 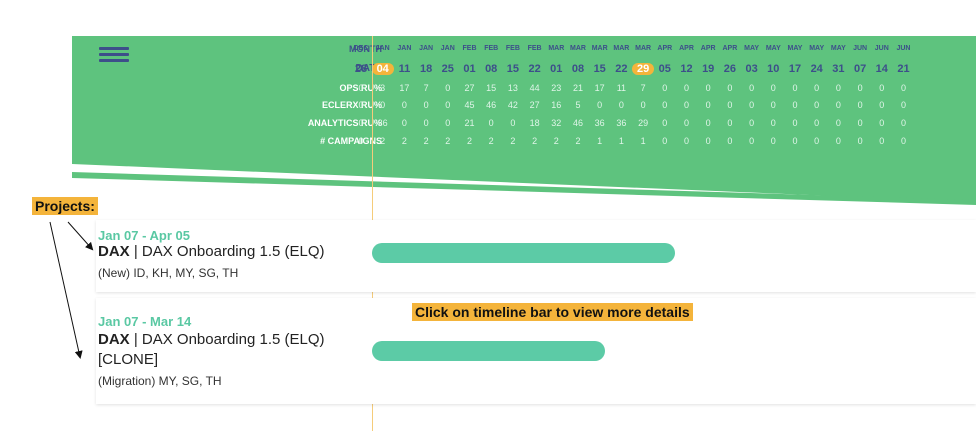 I want to click on project-title: DAX Onboarding 1.5 (ELQ), so click(x=233, y=251).